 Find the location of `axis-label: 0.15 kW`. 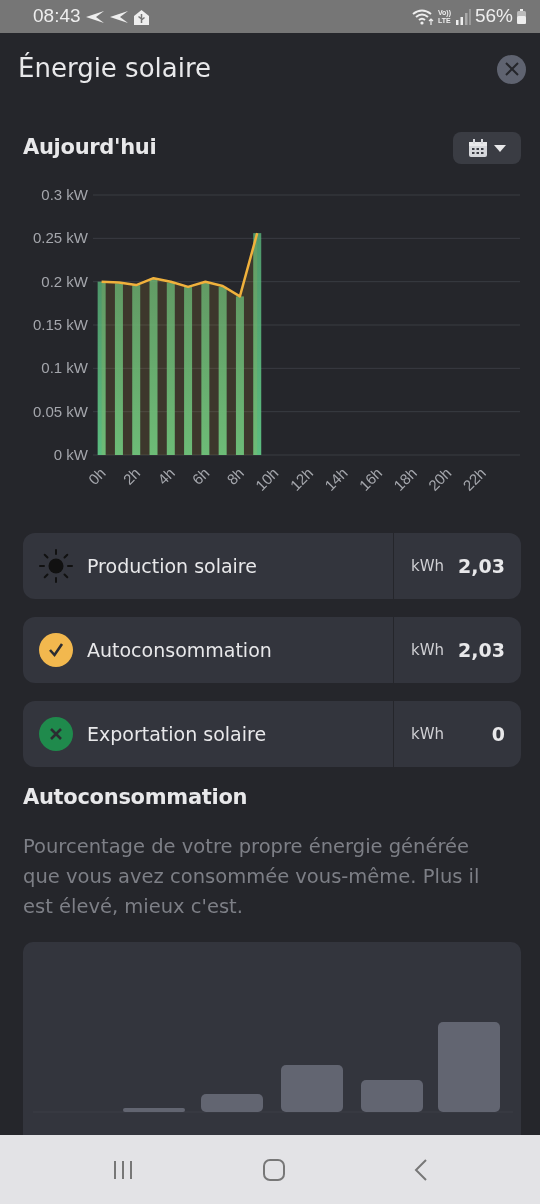

axis-label: 0.15 kW is located at coordinates (60, 324).